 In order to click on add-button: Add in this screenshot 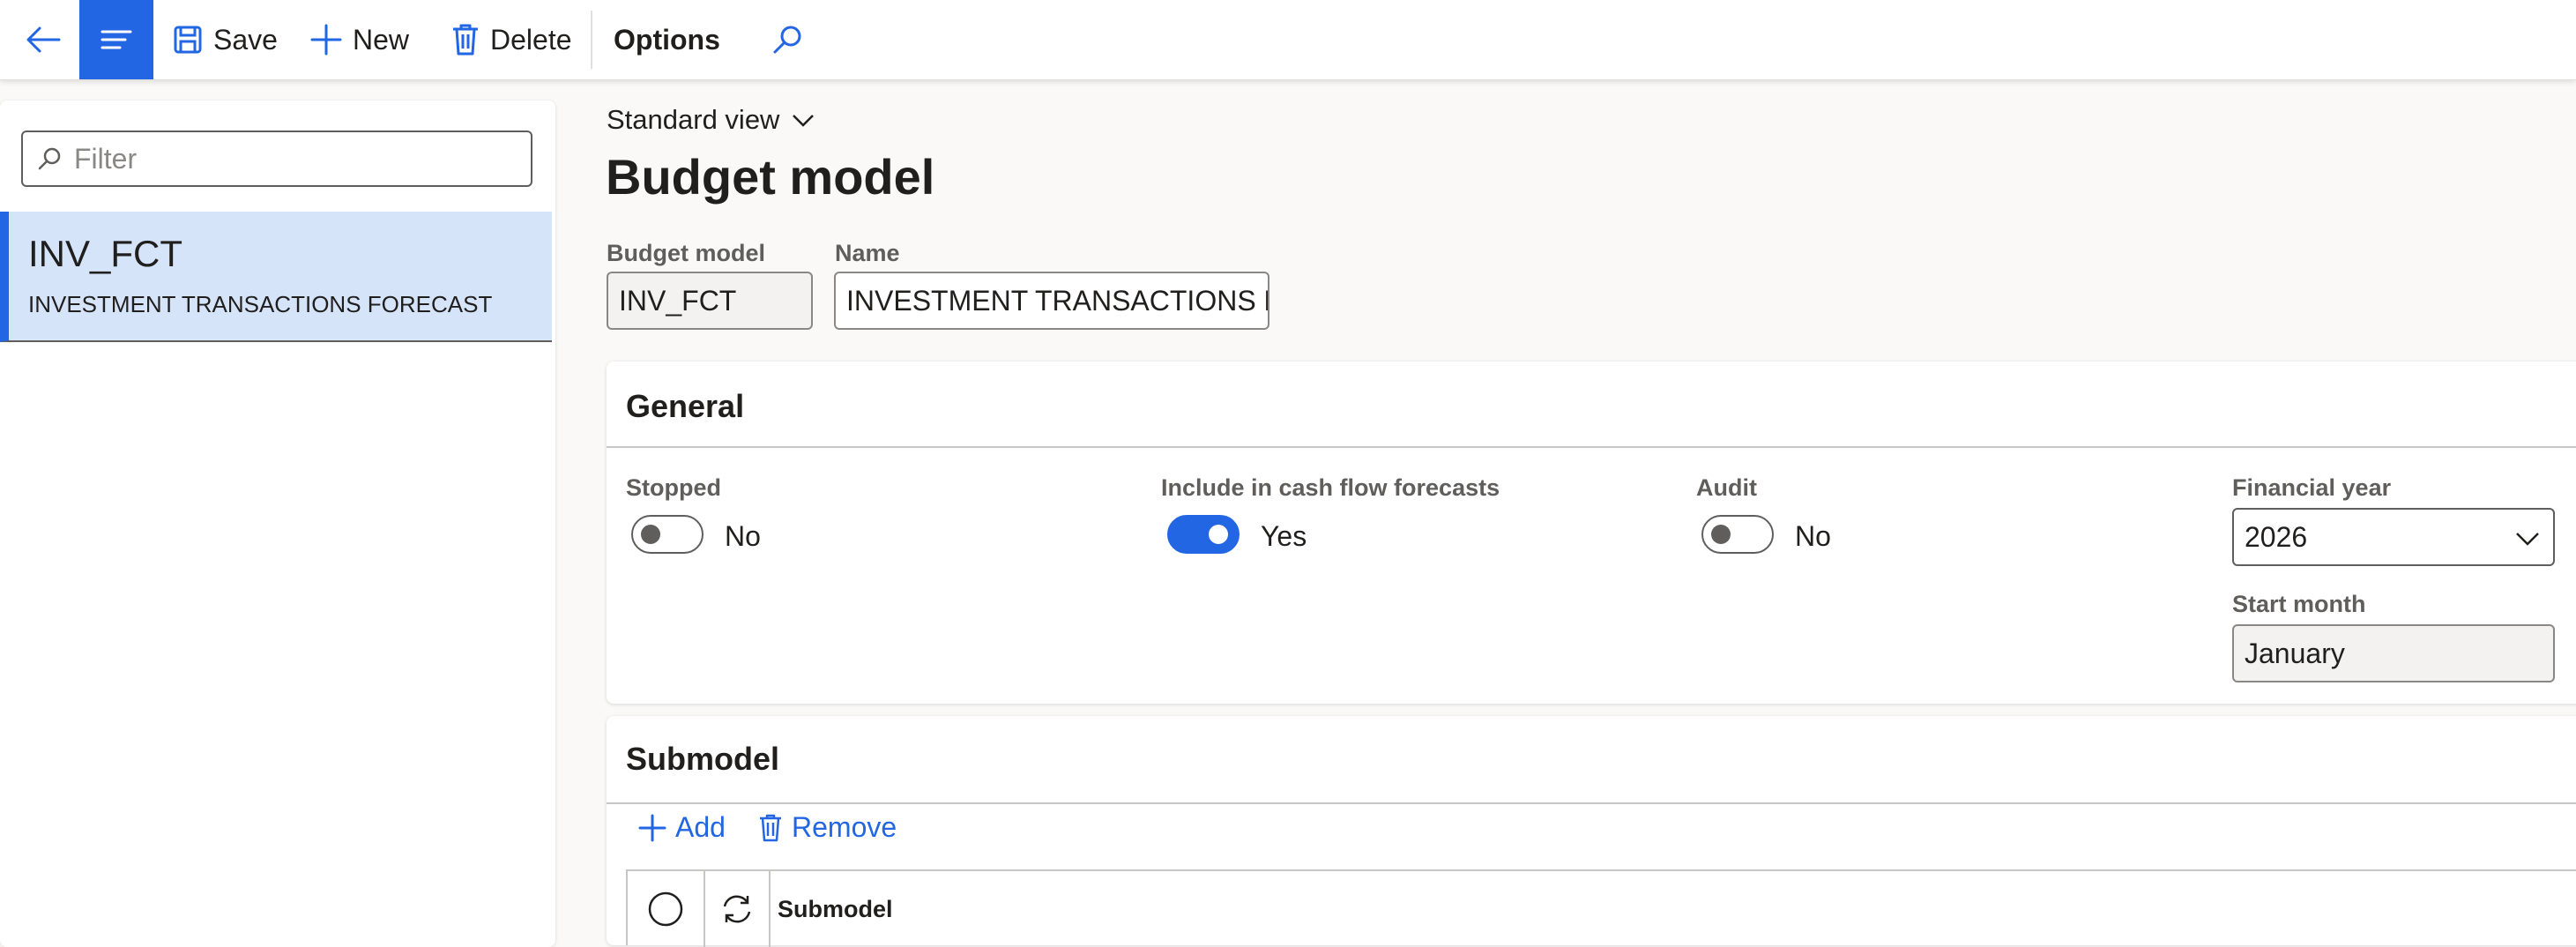, I will do `click(682, 827)`.